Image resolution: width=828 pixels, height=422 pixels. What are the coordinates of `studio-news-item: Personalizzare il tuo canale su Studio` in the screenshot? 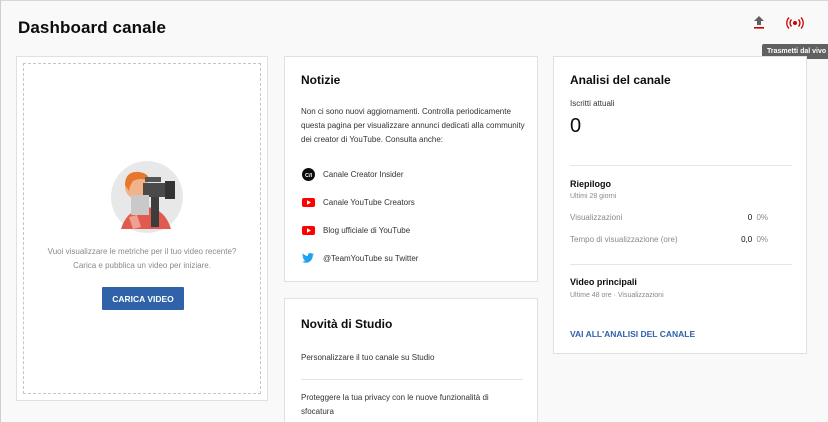 It's located at (412, 358).